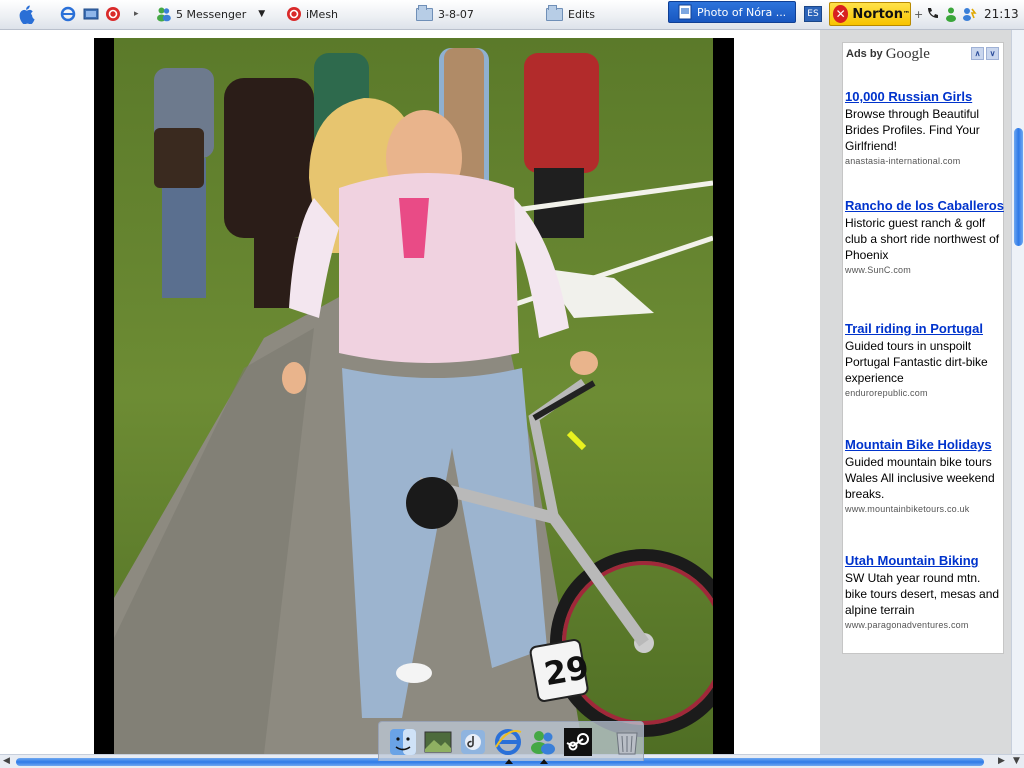  I want to click on photo-viewer-icon, so click(438, 741).